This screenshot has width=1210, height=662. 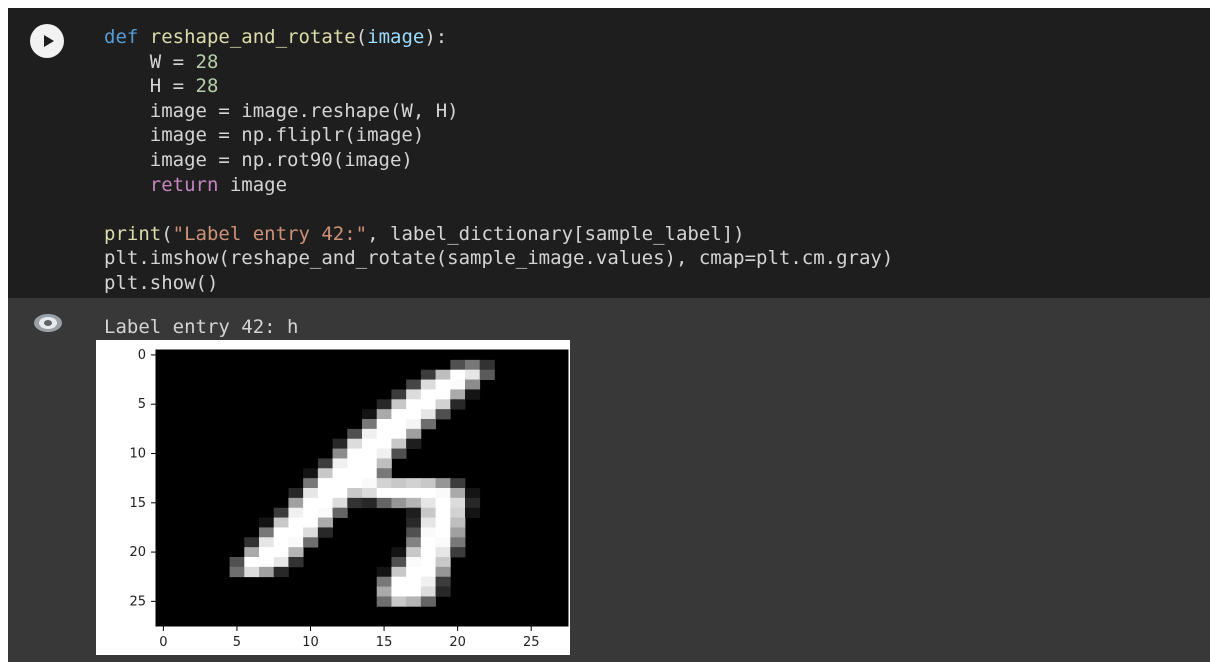 What do you see at coordinates (121, 37) in the screenshot?
I see `code-token: def` at bounding box center [121, 37].